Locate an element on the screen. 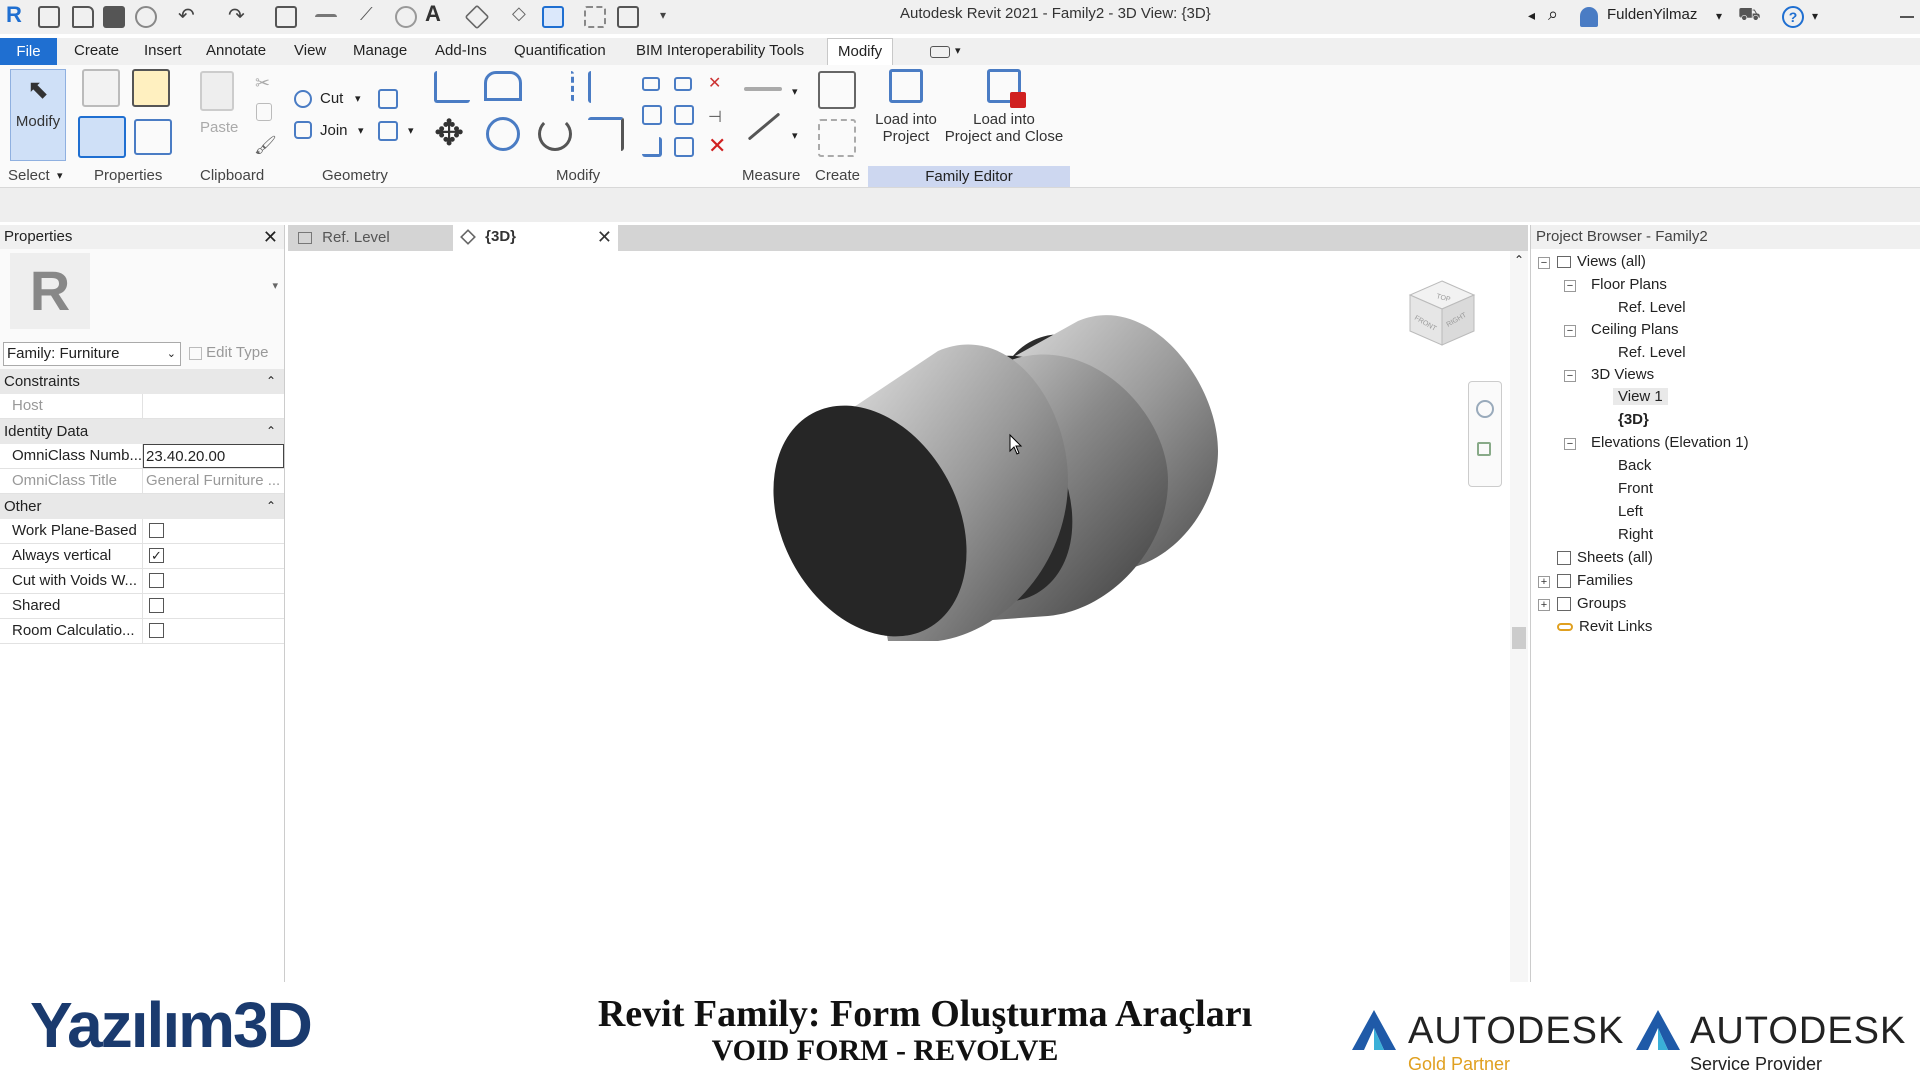  split-face-icon is located at coordinates (388, 131).